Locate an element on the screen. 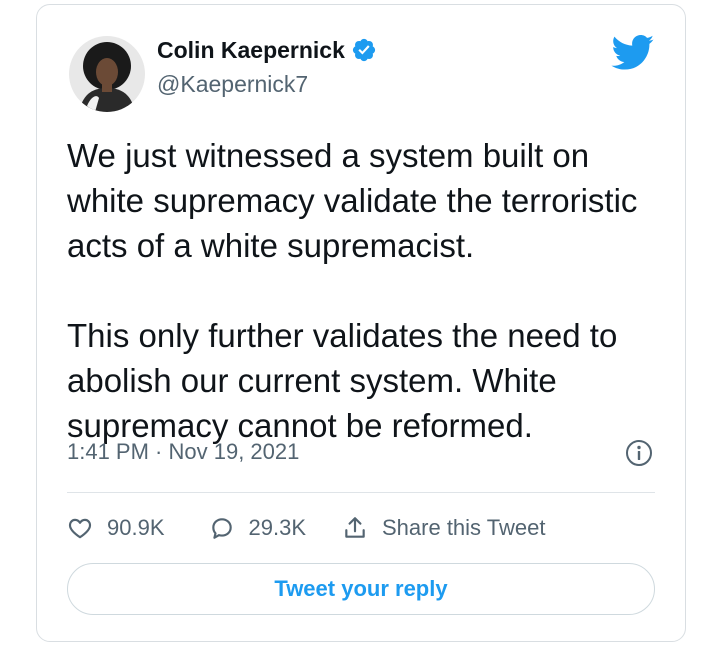  like-button: 90.9K is located at coordinates (116, 528).